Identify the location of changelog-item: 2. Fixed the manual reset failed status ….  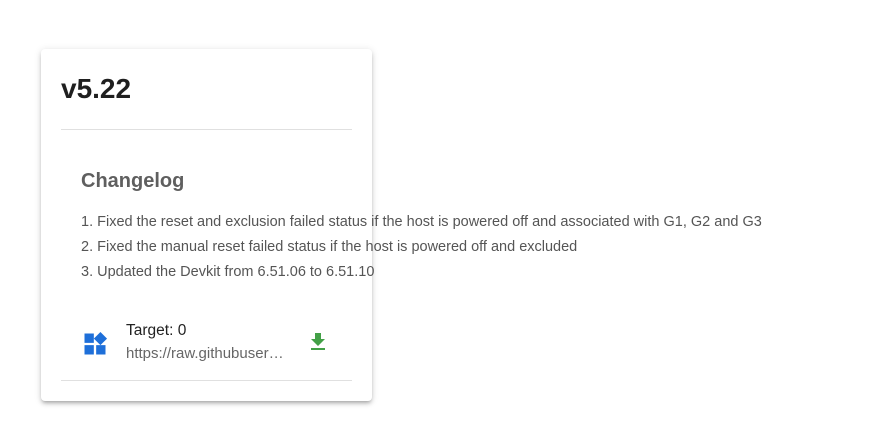
(329, 247).